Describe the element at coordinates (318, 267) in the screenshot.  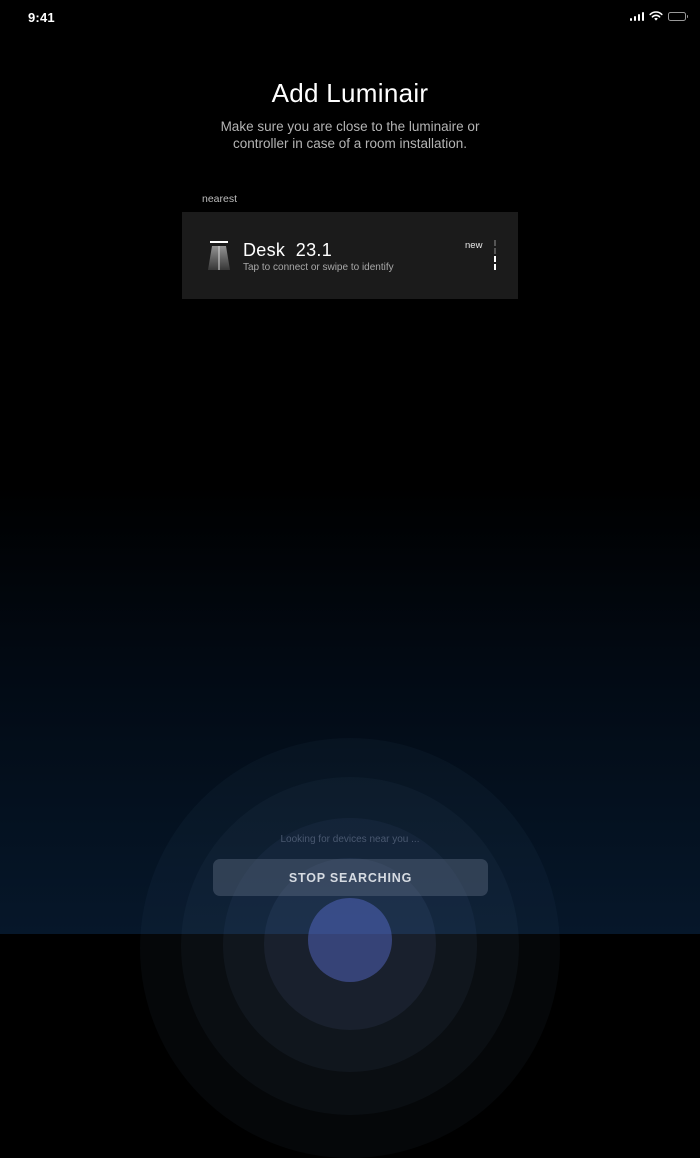
I see `device-hint: Tap to connect or swipe to identify` at that location.